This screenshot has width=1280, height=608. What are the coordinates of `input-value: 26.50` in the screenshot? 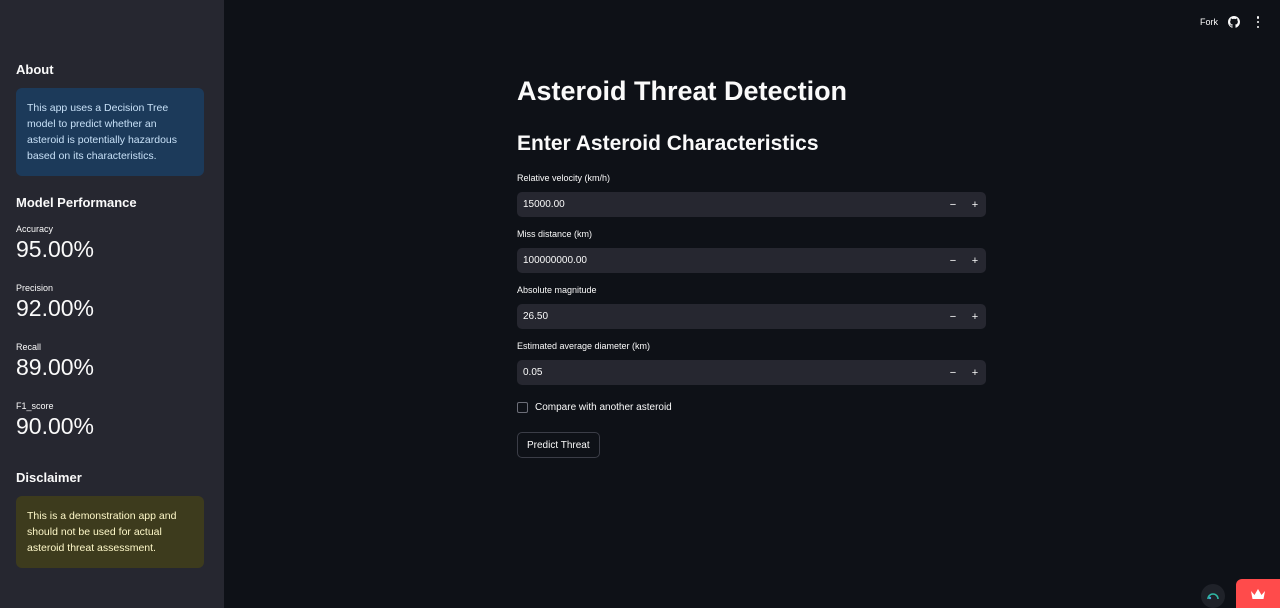 It's located at (732, 316).